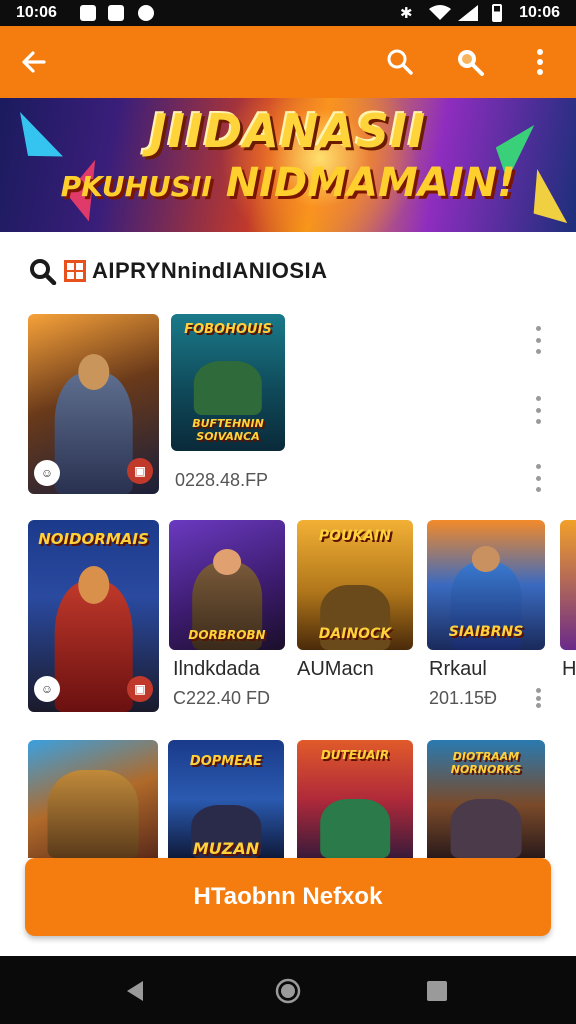  I want to click on more-vert-icon, so click(540, 62).